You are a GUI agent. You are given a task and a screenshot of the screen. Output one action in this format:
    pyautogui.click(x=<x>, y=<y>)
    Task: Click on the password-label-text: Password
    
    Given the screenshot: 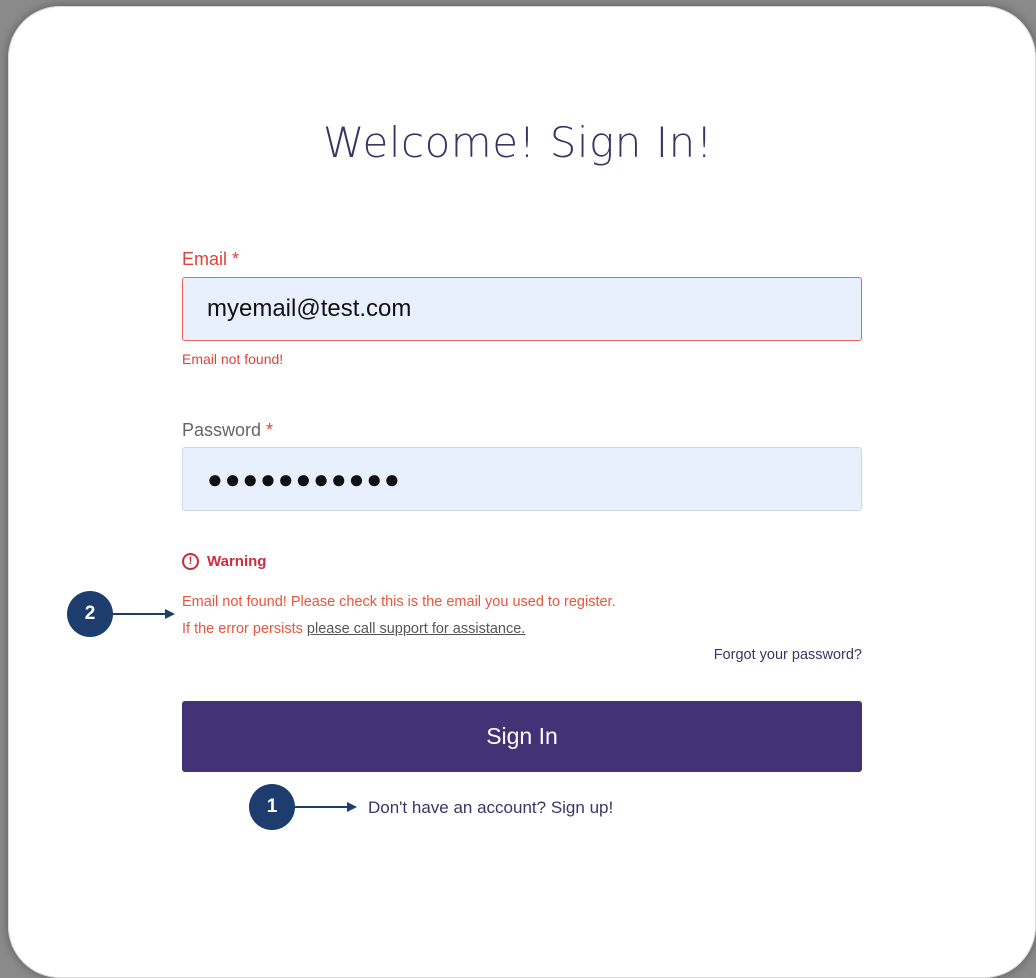 What is the action you would take?
    pyautogui.click(x=222, y=430)
    